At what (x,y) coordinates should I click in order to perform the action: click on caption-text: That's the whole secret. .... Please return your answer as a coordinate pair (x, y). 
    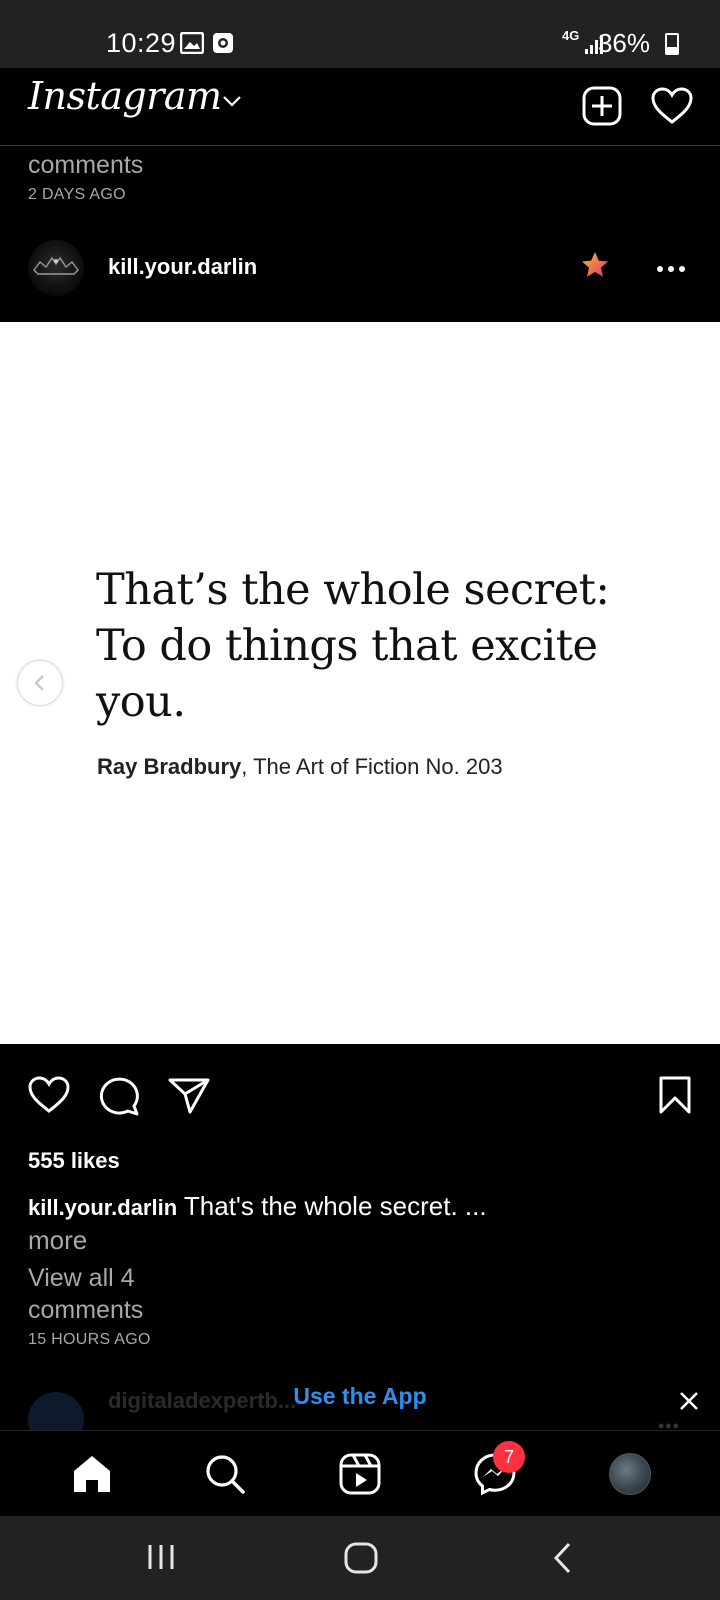
    Looking at the image, I should click on (332, 1206).